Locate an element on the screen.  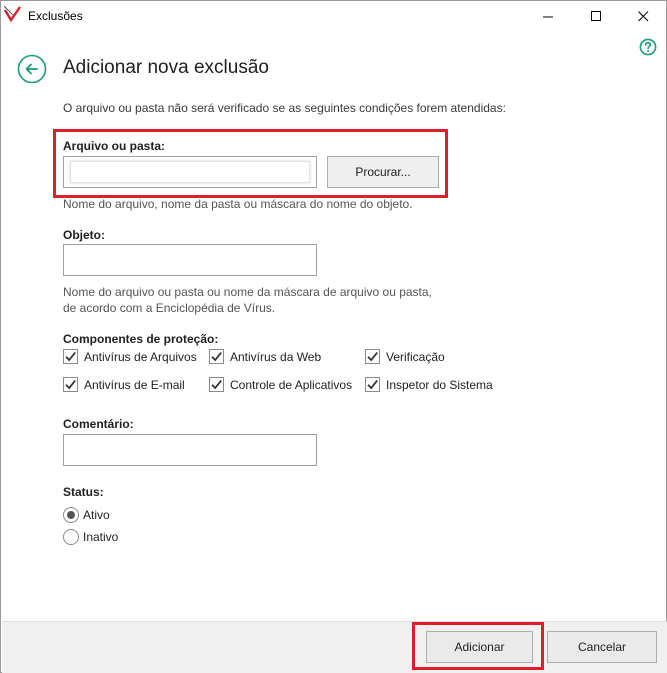
checkbox-web-antivirus: Antivírus da Web is located at coordinates (265, 356).